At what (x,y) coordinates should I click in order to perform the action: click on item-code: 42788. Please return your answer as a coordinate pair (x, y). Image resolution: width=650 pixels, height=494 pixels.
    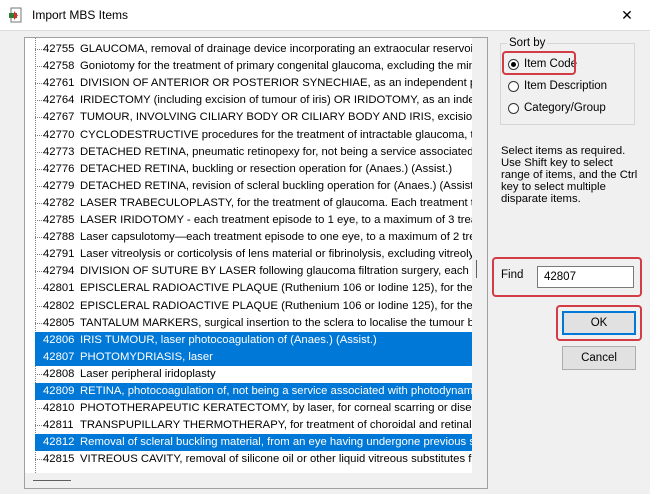
    Looking at the image, I should click on (59, 237).